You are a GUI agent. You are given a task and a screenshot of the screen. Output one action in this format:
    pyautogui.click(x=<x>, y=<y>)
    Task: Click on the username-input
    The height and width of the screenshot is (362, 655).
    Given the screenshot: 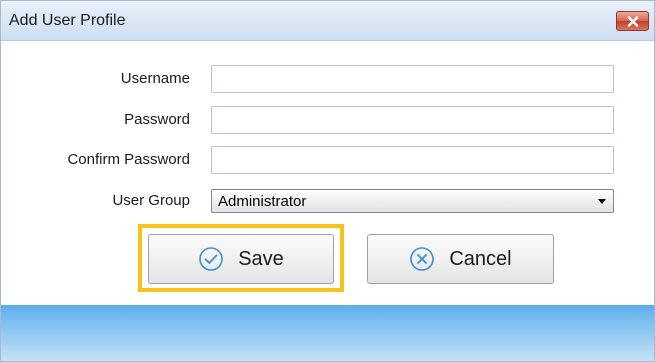 What is the action you would take?
    pyautogui.click(x=412, y=79)
    